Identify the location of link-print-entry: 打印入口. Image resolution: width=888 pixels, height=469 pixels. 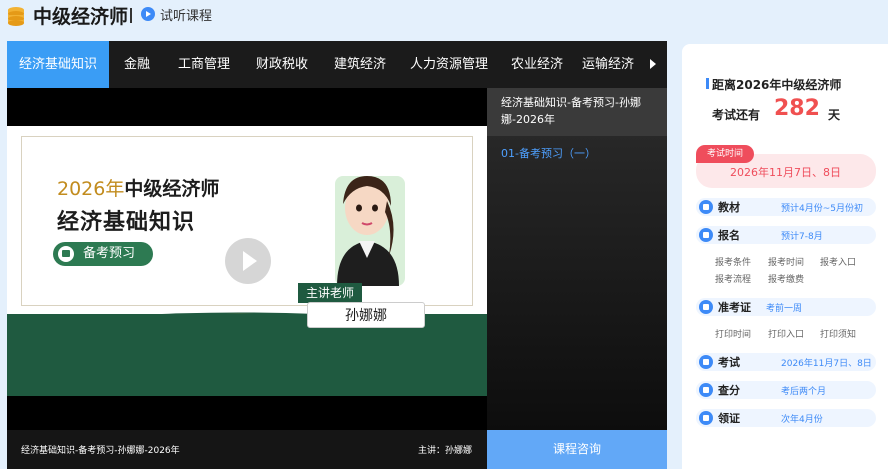
(786, 333).